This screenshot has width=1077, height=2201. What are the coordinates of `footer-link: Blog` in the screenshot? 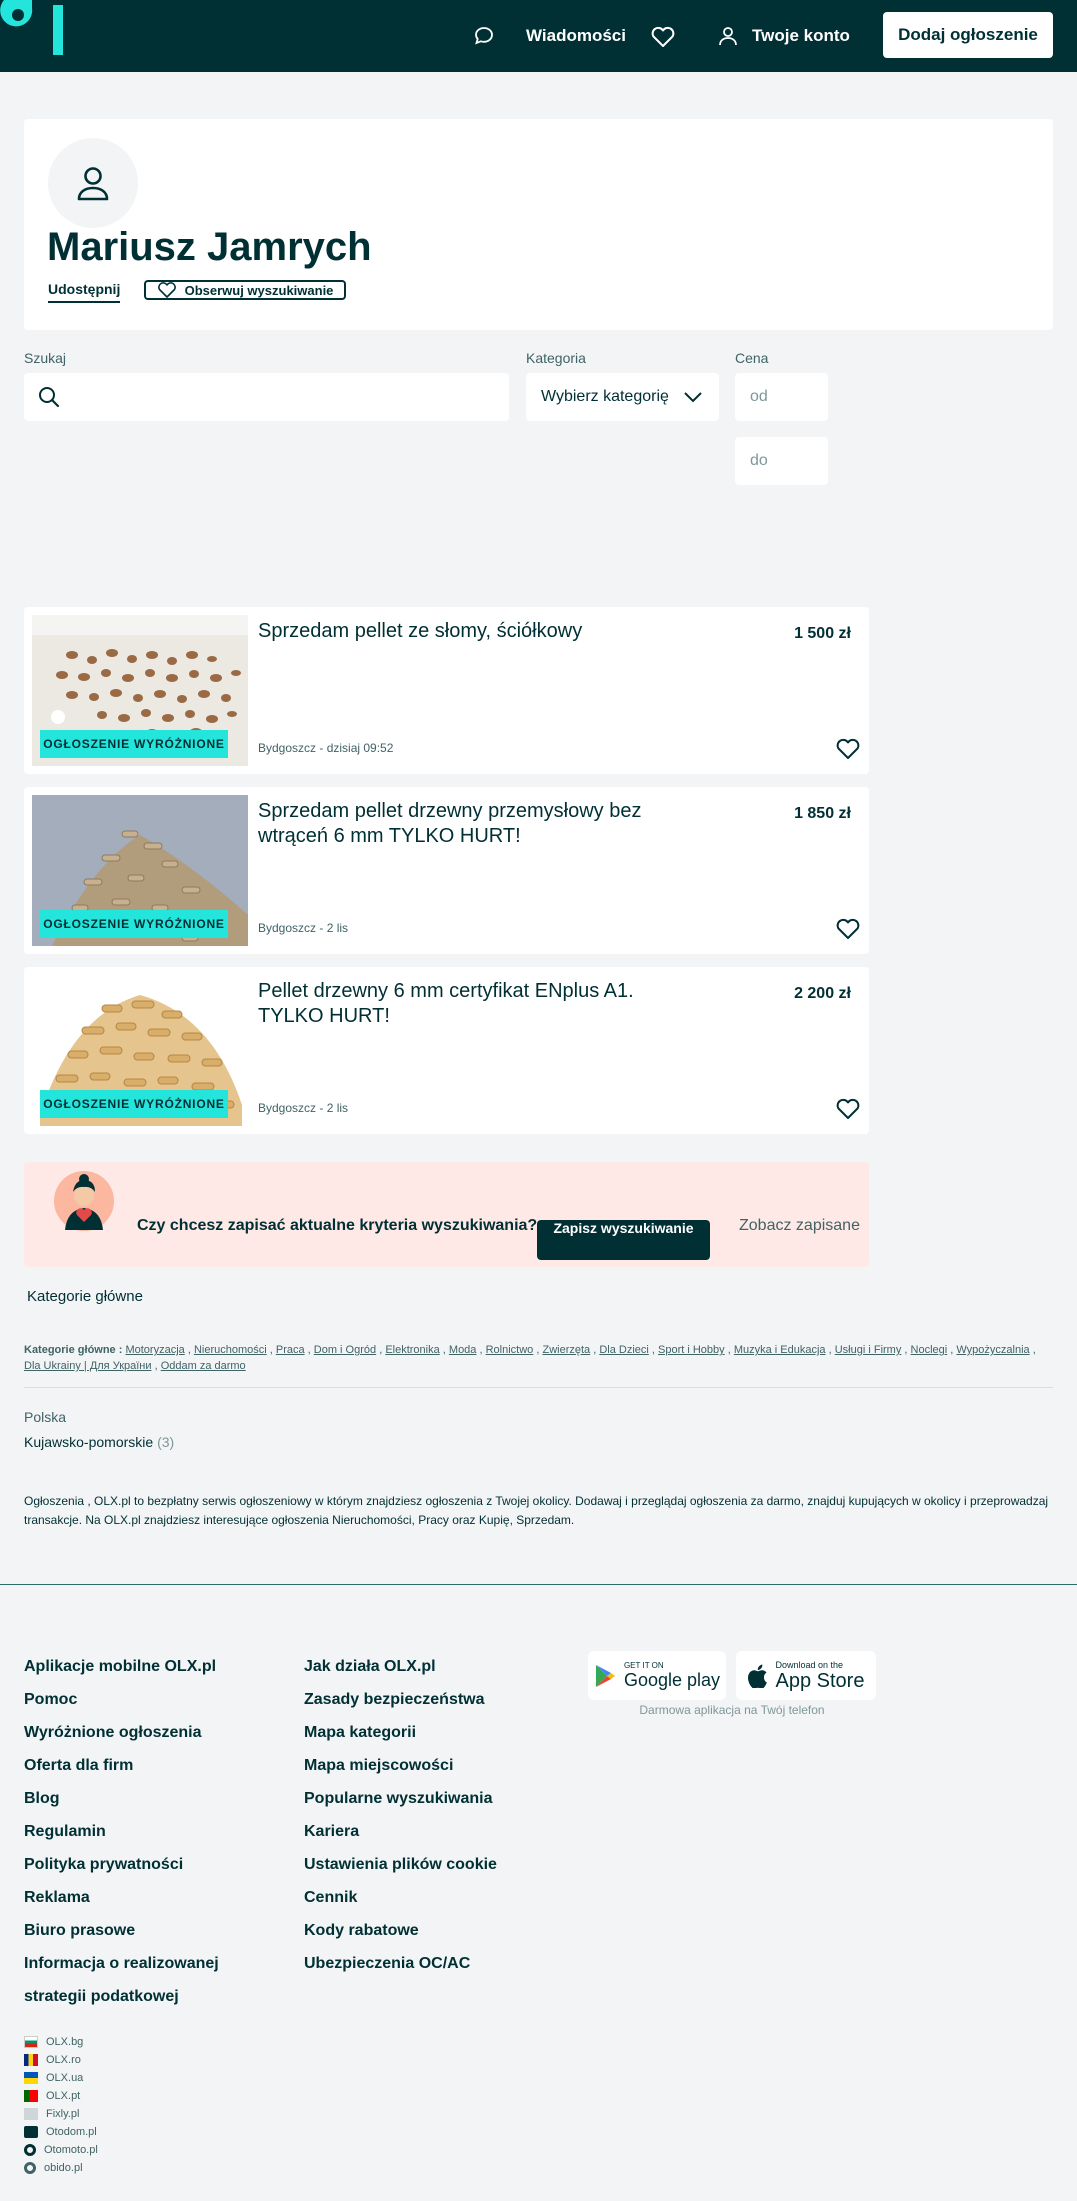 It's located at (154, 1798).